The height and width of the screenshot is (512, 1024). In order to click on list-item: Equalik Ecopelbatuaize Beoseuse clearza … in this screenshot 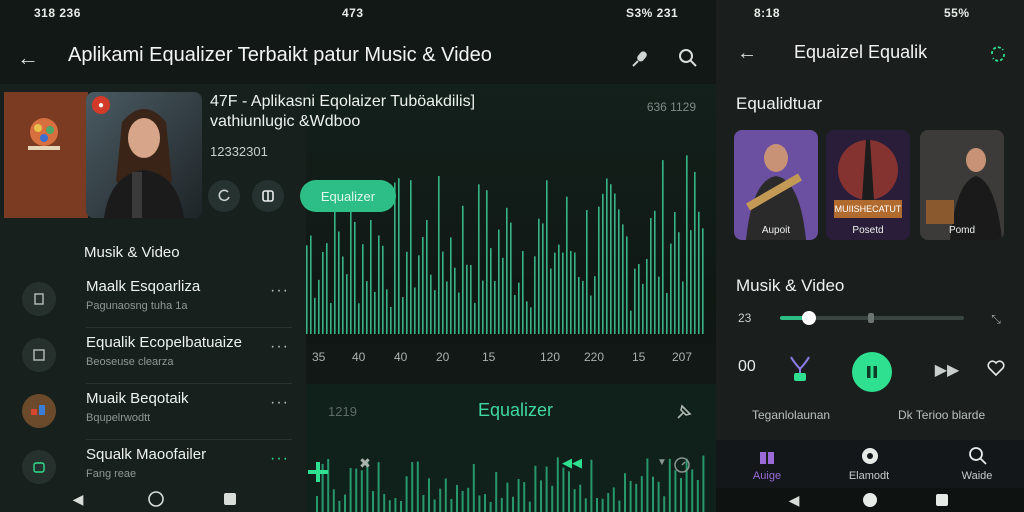, I will do `click(153, 356)`.